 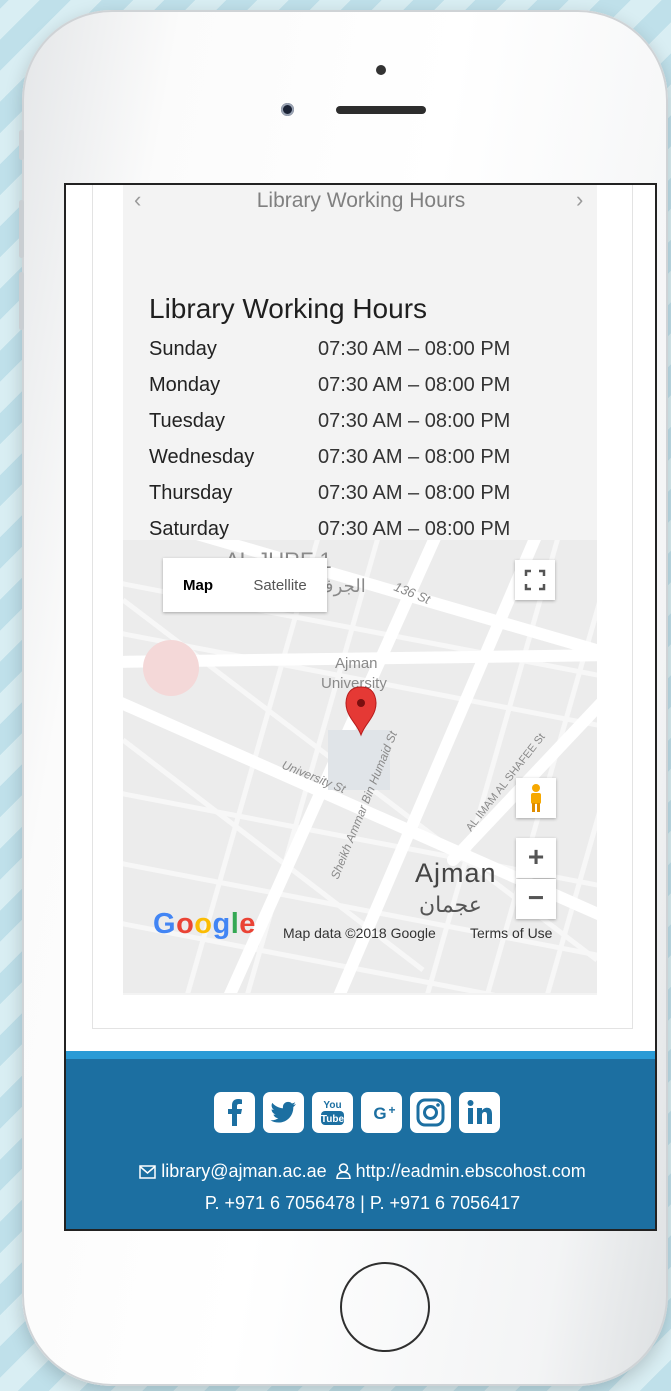 I want to click on zoom-in-button: +, so click(x=536, y=858).